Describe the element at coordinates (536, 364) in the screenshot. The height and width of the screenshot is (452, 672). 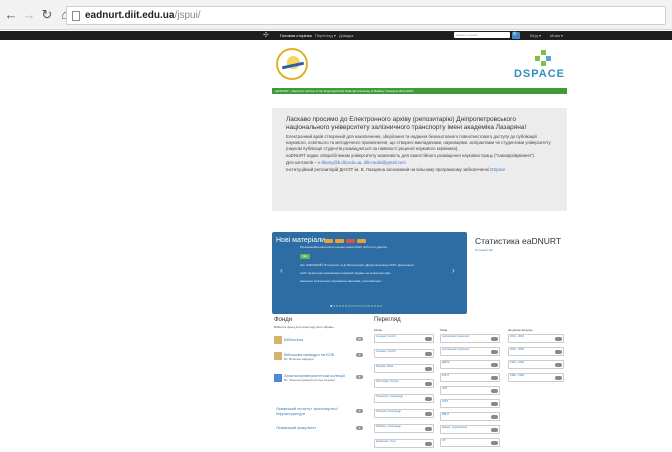
I see `date-range-link: 1990 - 1999` at that location.